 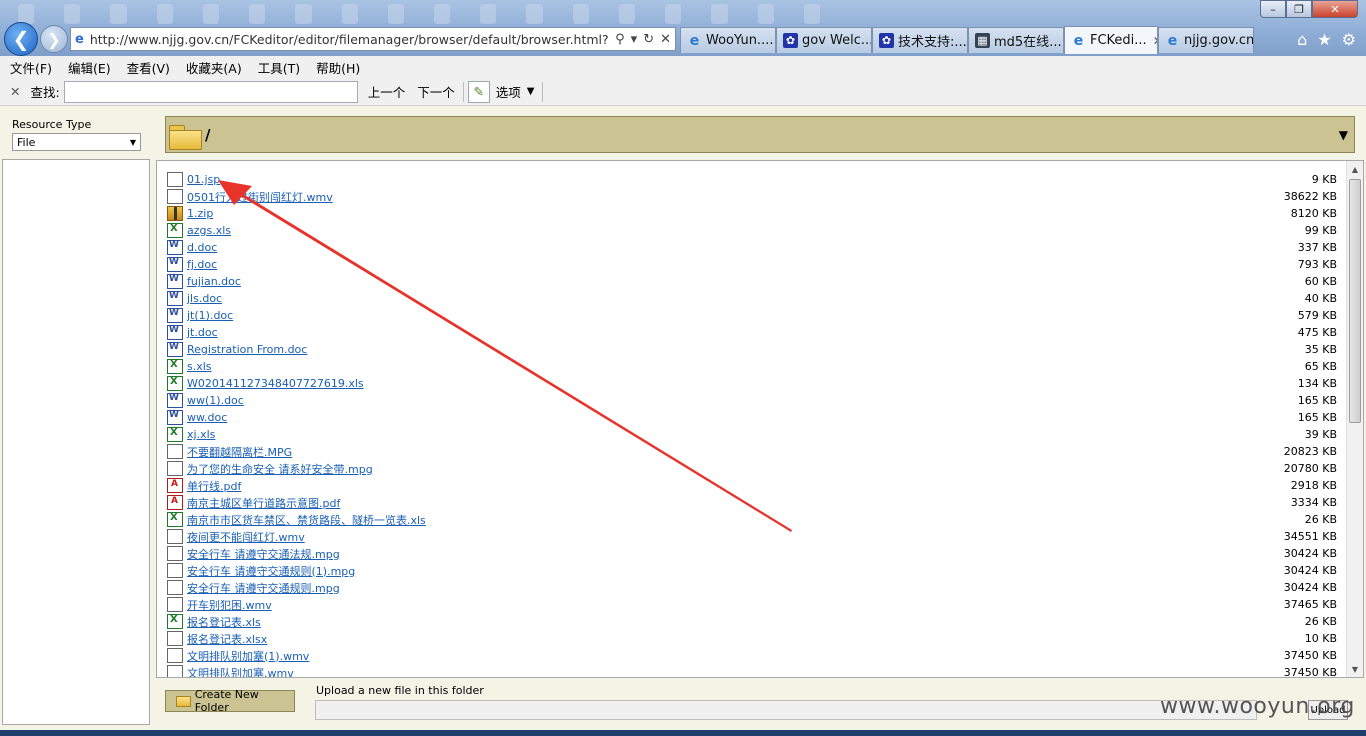 What do you see at coordinates (1273, 9) in the screenshot?
I see `minimize-button: –` at bounding box center [1273, 9].